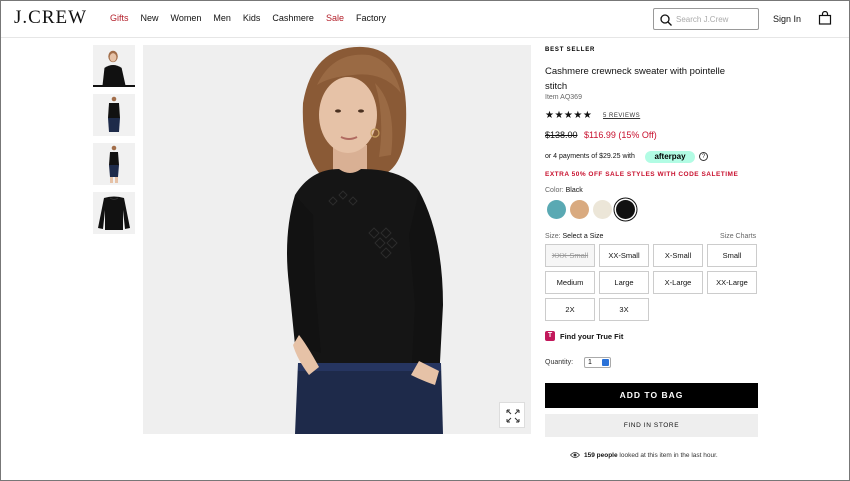 Image resolution: width=850 pixels, height=481 pixels. What do you see at coordinates (602, 209) in the screenshot?
I see `swatch-ivory` at bounding box center [602, 209].